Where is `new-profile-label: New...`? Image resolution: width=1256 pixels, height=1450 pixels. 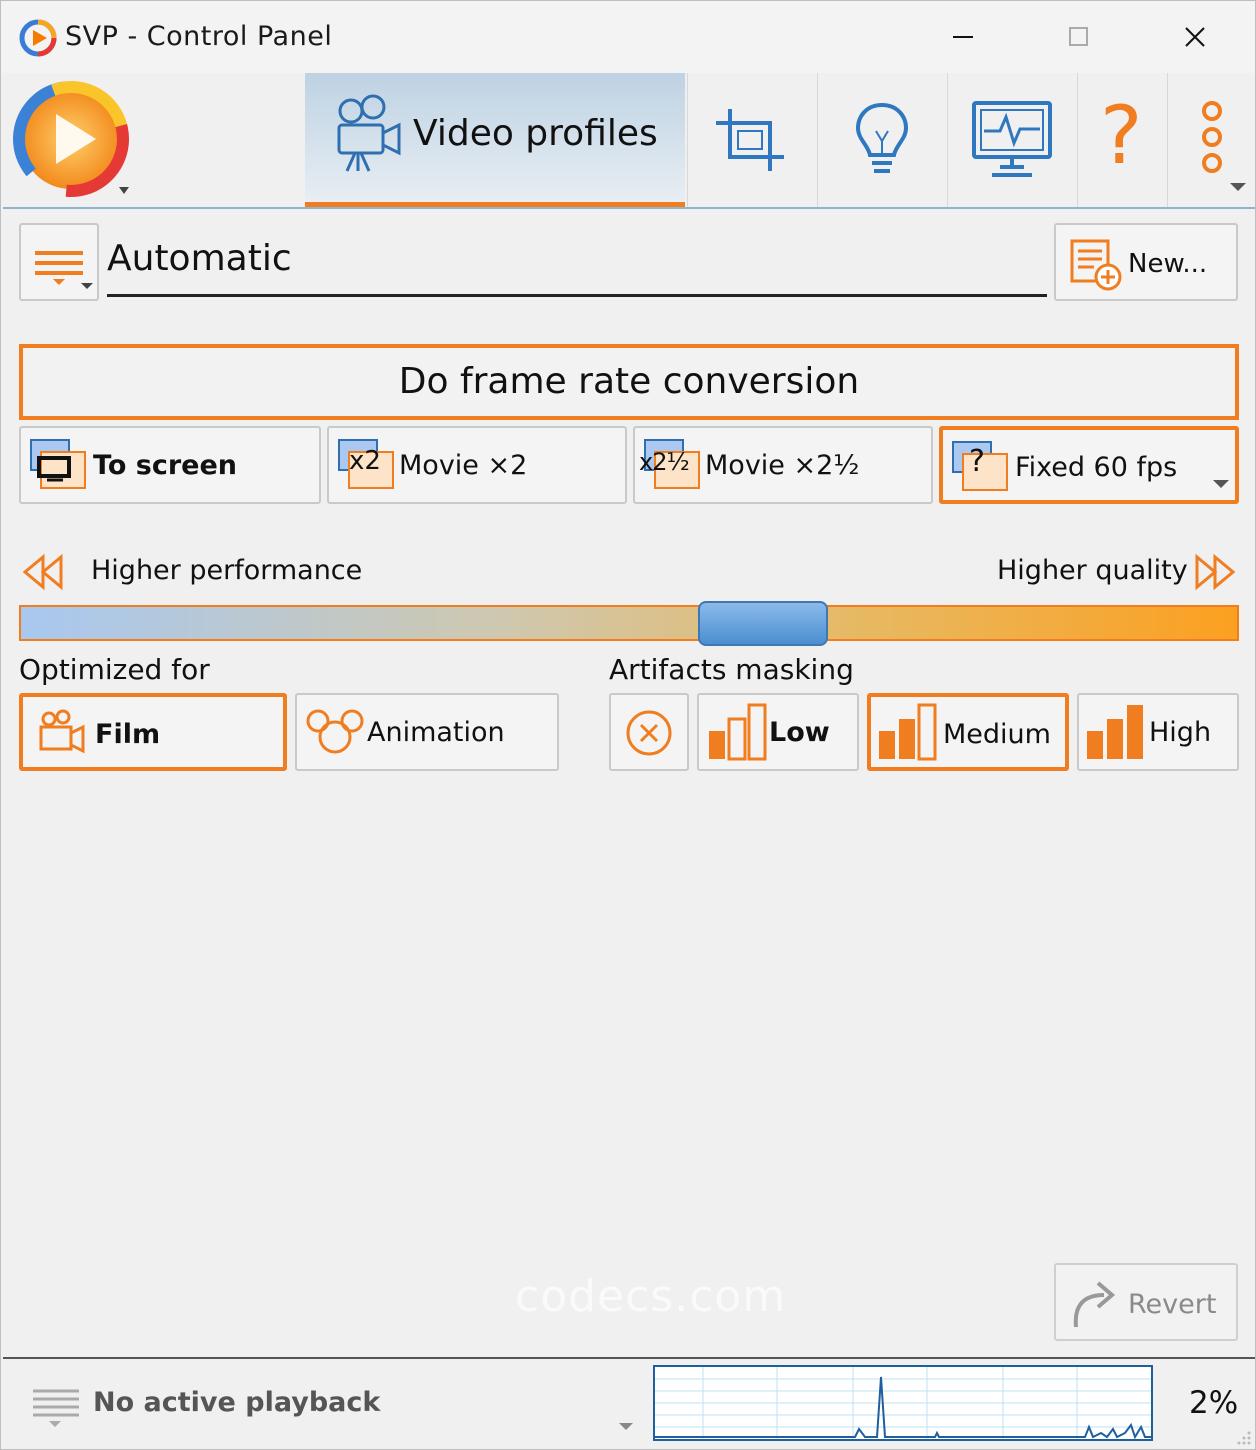
new-profile-label: New... is located at coordinates (1168, 264).